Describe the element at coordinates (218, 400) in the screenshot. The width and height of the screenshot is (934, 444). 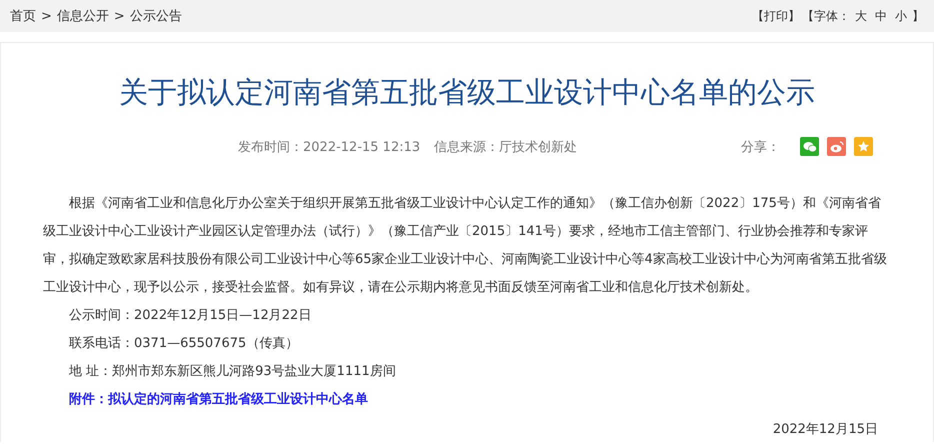
I see `attachment-link: 附件：拟认定的河南省第五批省级工业设计中心名单` at that location.